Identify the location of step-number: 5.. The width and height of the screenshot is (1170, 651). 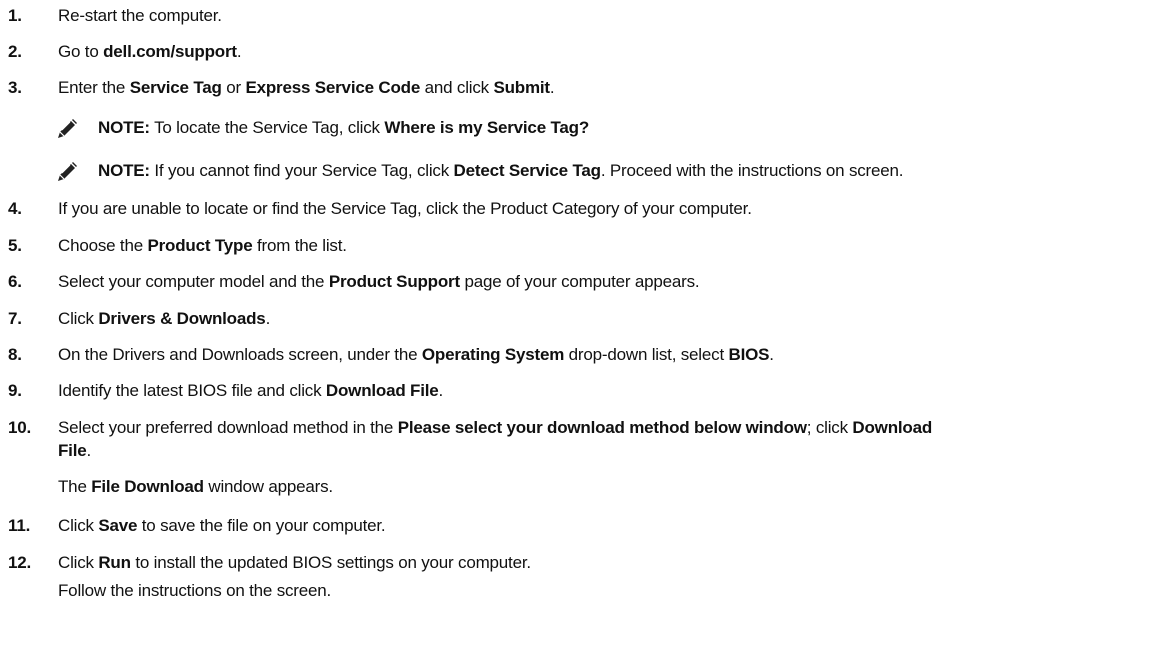
(15, 245).